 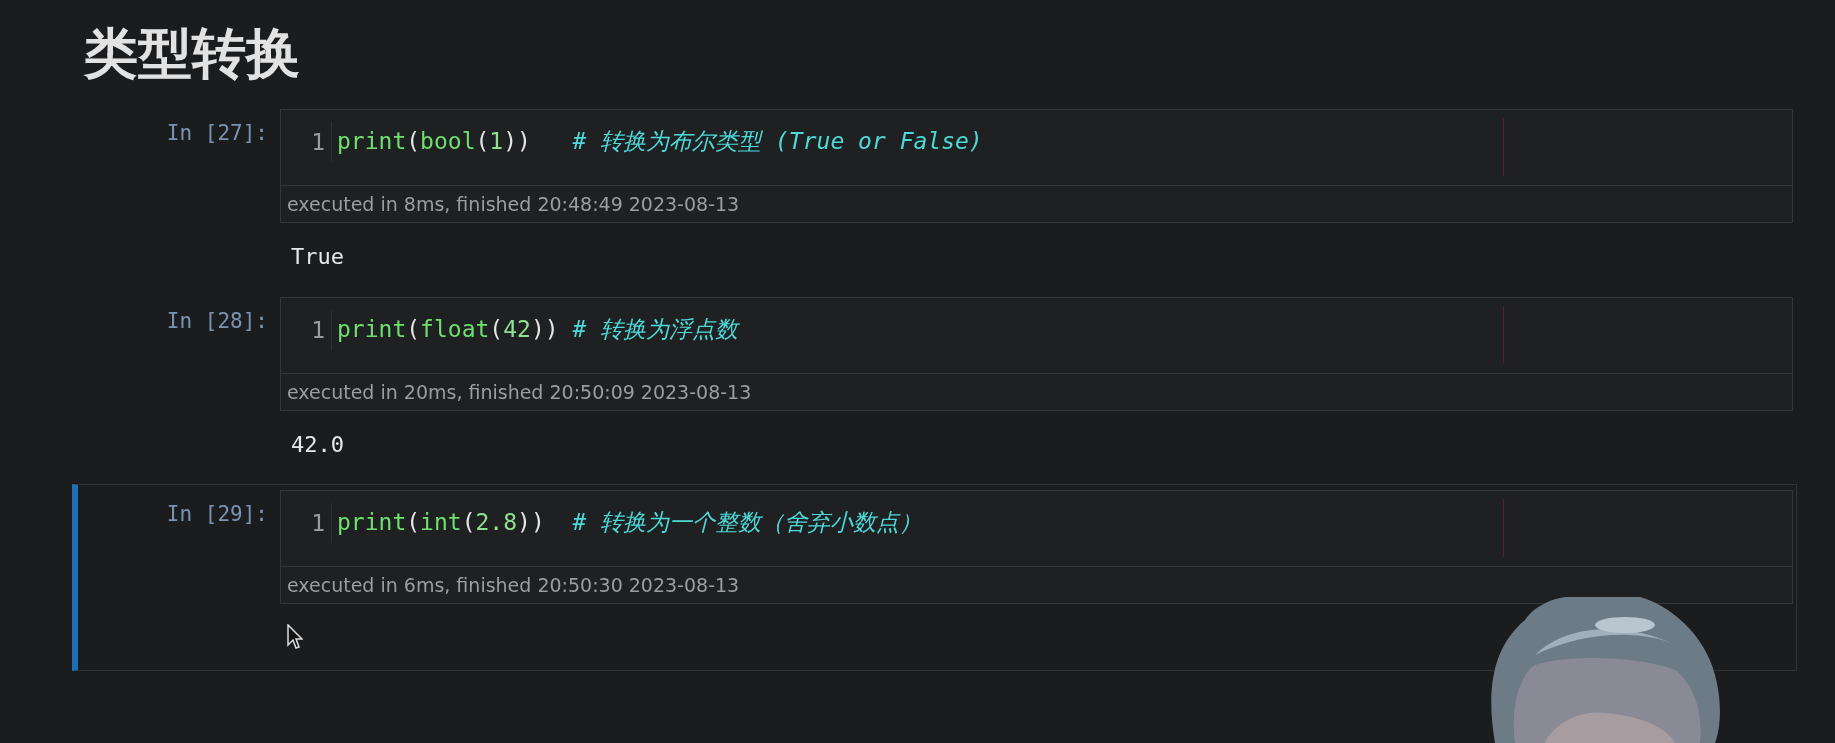 I want to click on code-line: print(bool(1)) # 转换为布尔类型 (True or False), so click(x=660, y=141).